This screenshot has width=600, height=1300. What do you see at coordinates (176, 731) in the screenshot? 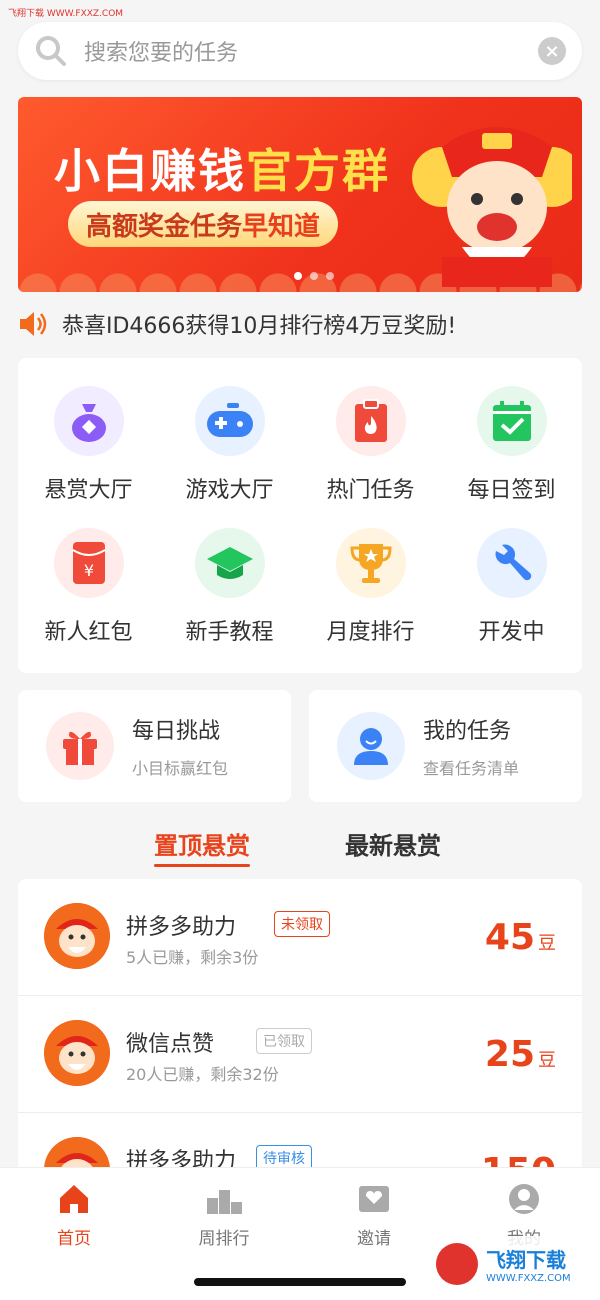
I see `card-title: 每日挑战` at bounding box center [176, 731].